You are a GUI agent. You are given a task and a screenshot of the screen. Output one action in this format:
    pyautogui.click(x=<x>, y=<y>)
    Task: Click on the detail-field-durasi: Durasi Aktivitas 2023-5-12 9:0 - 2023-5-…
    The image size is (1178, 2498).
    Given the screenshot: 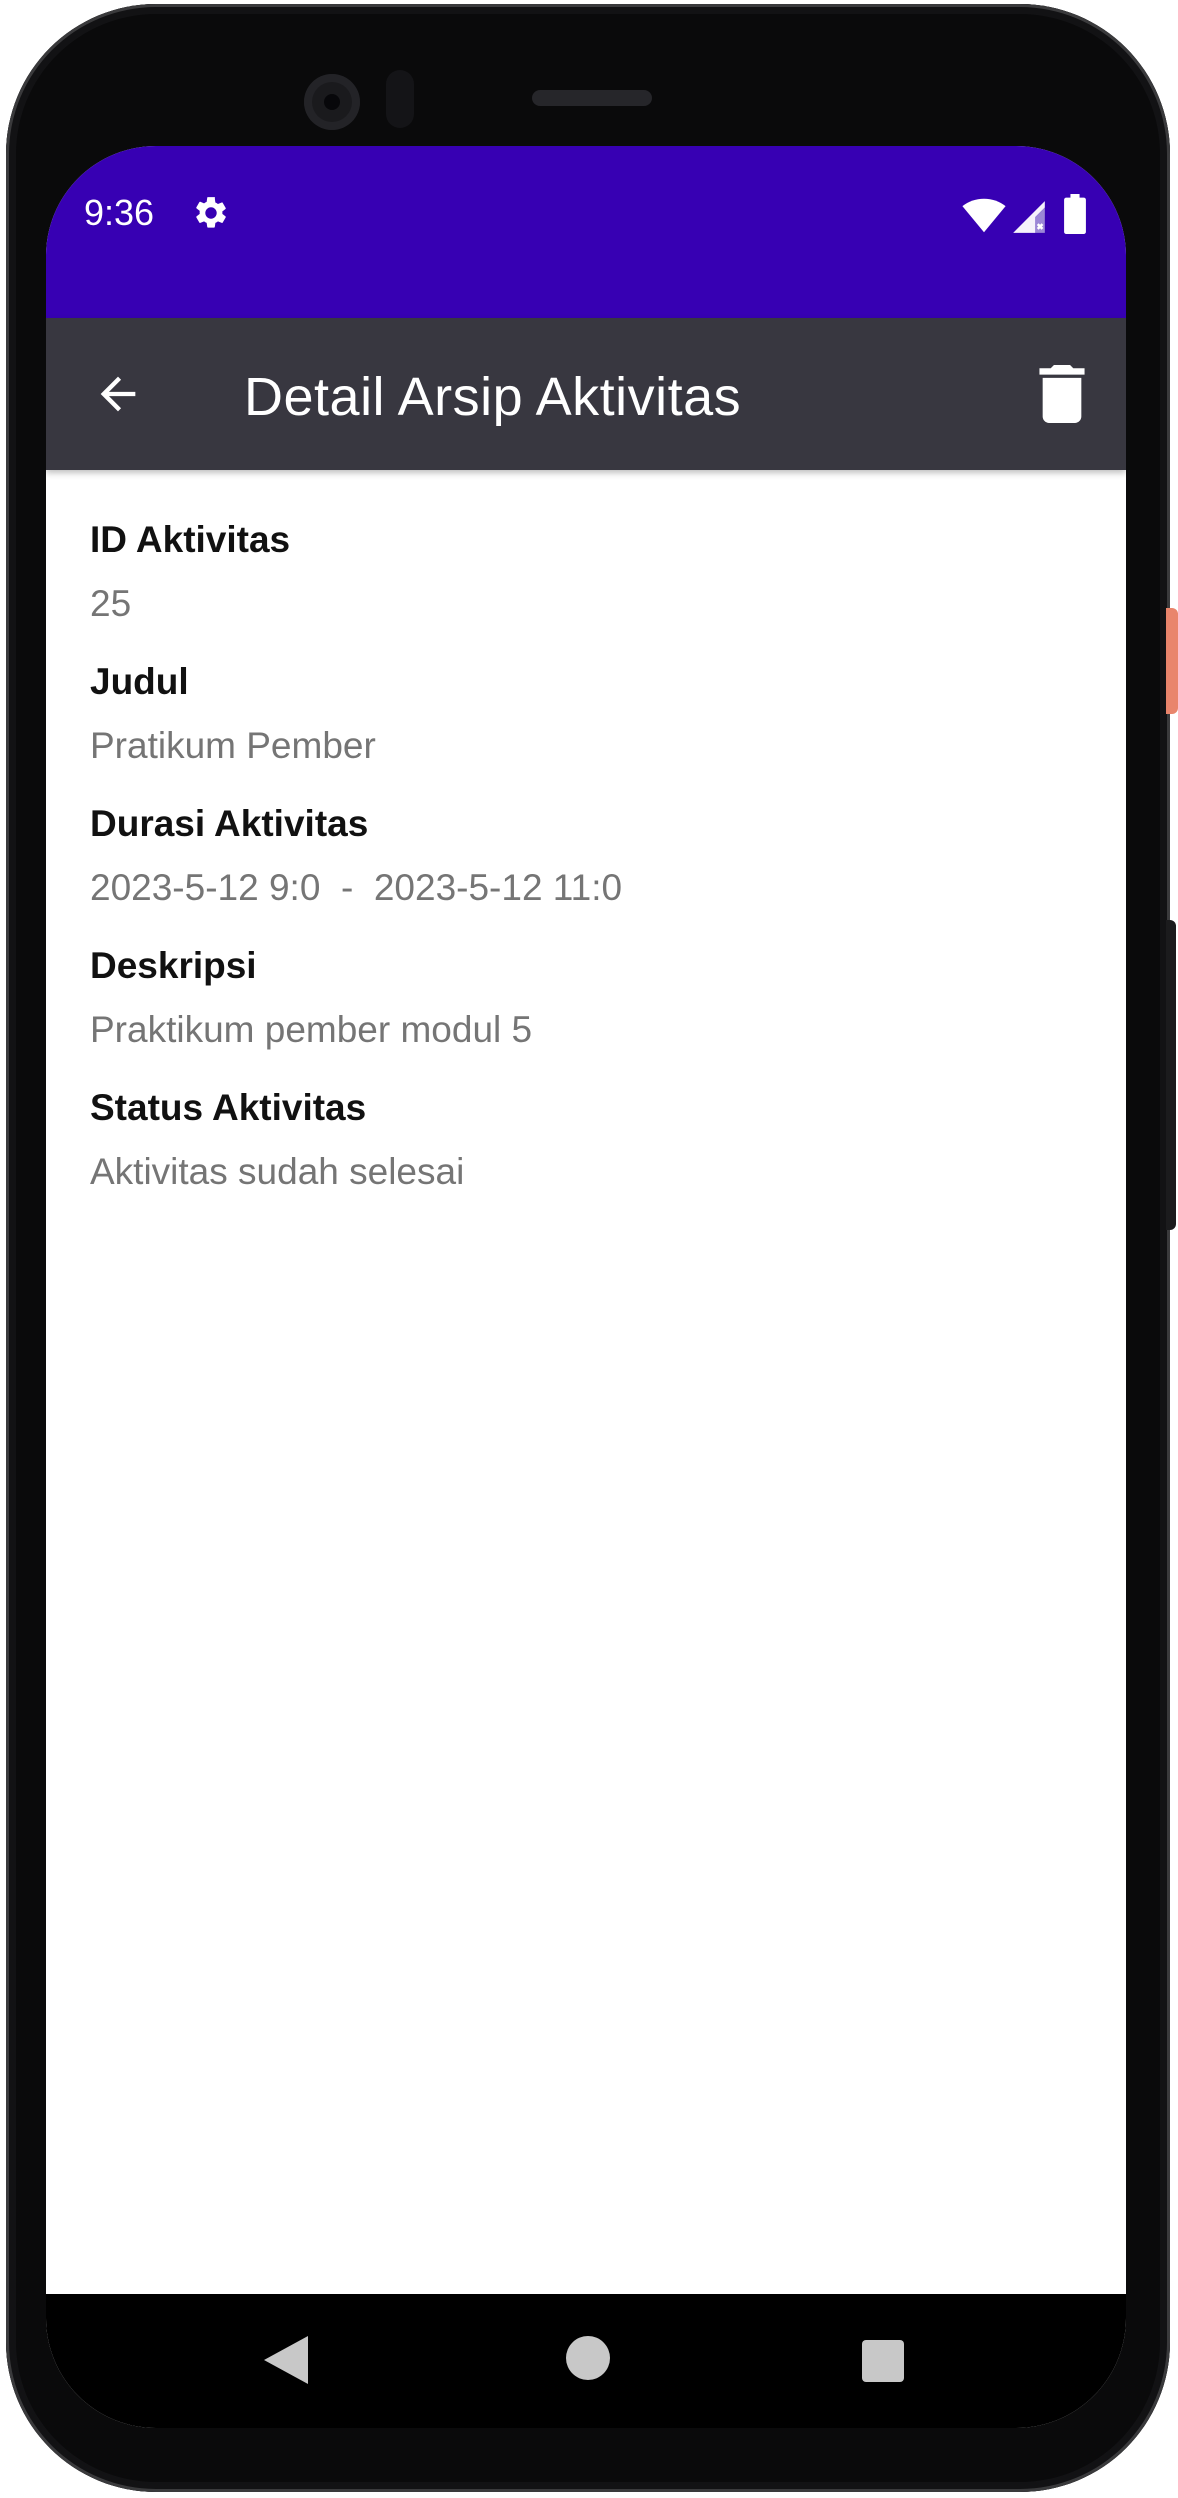 What is the action you would take?
    pyautogui.click(x=585, y=856)
    